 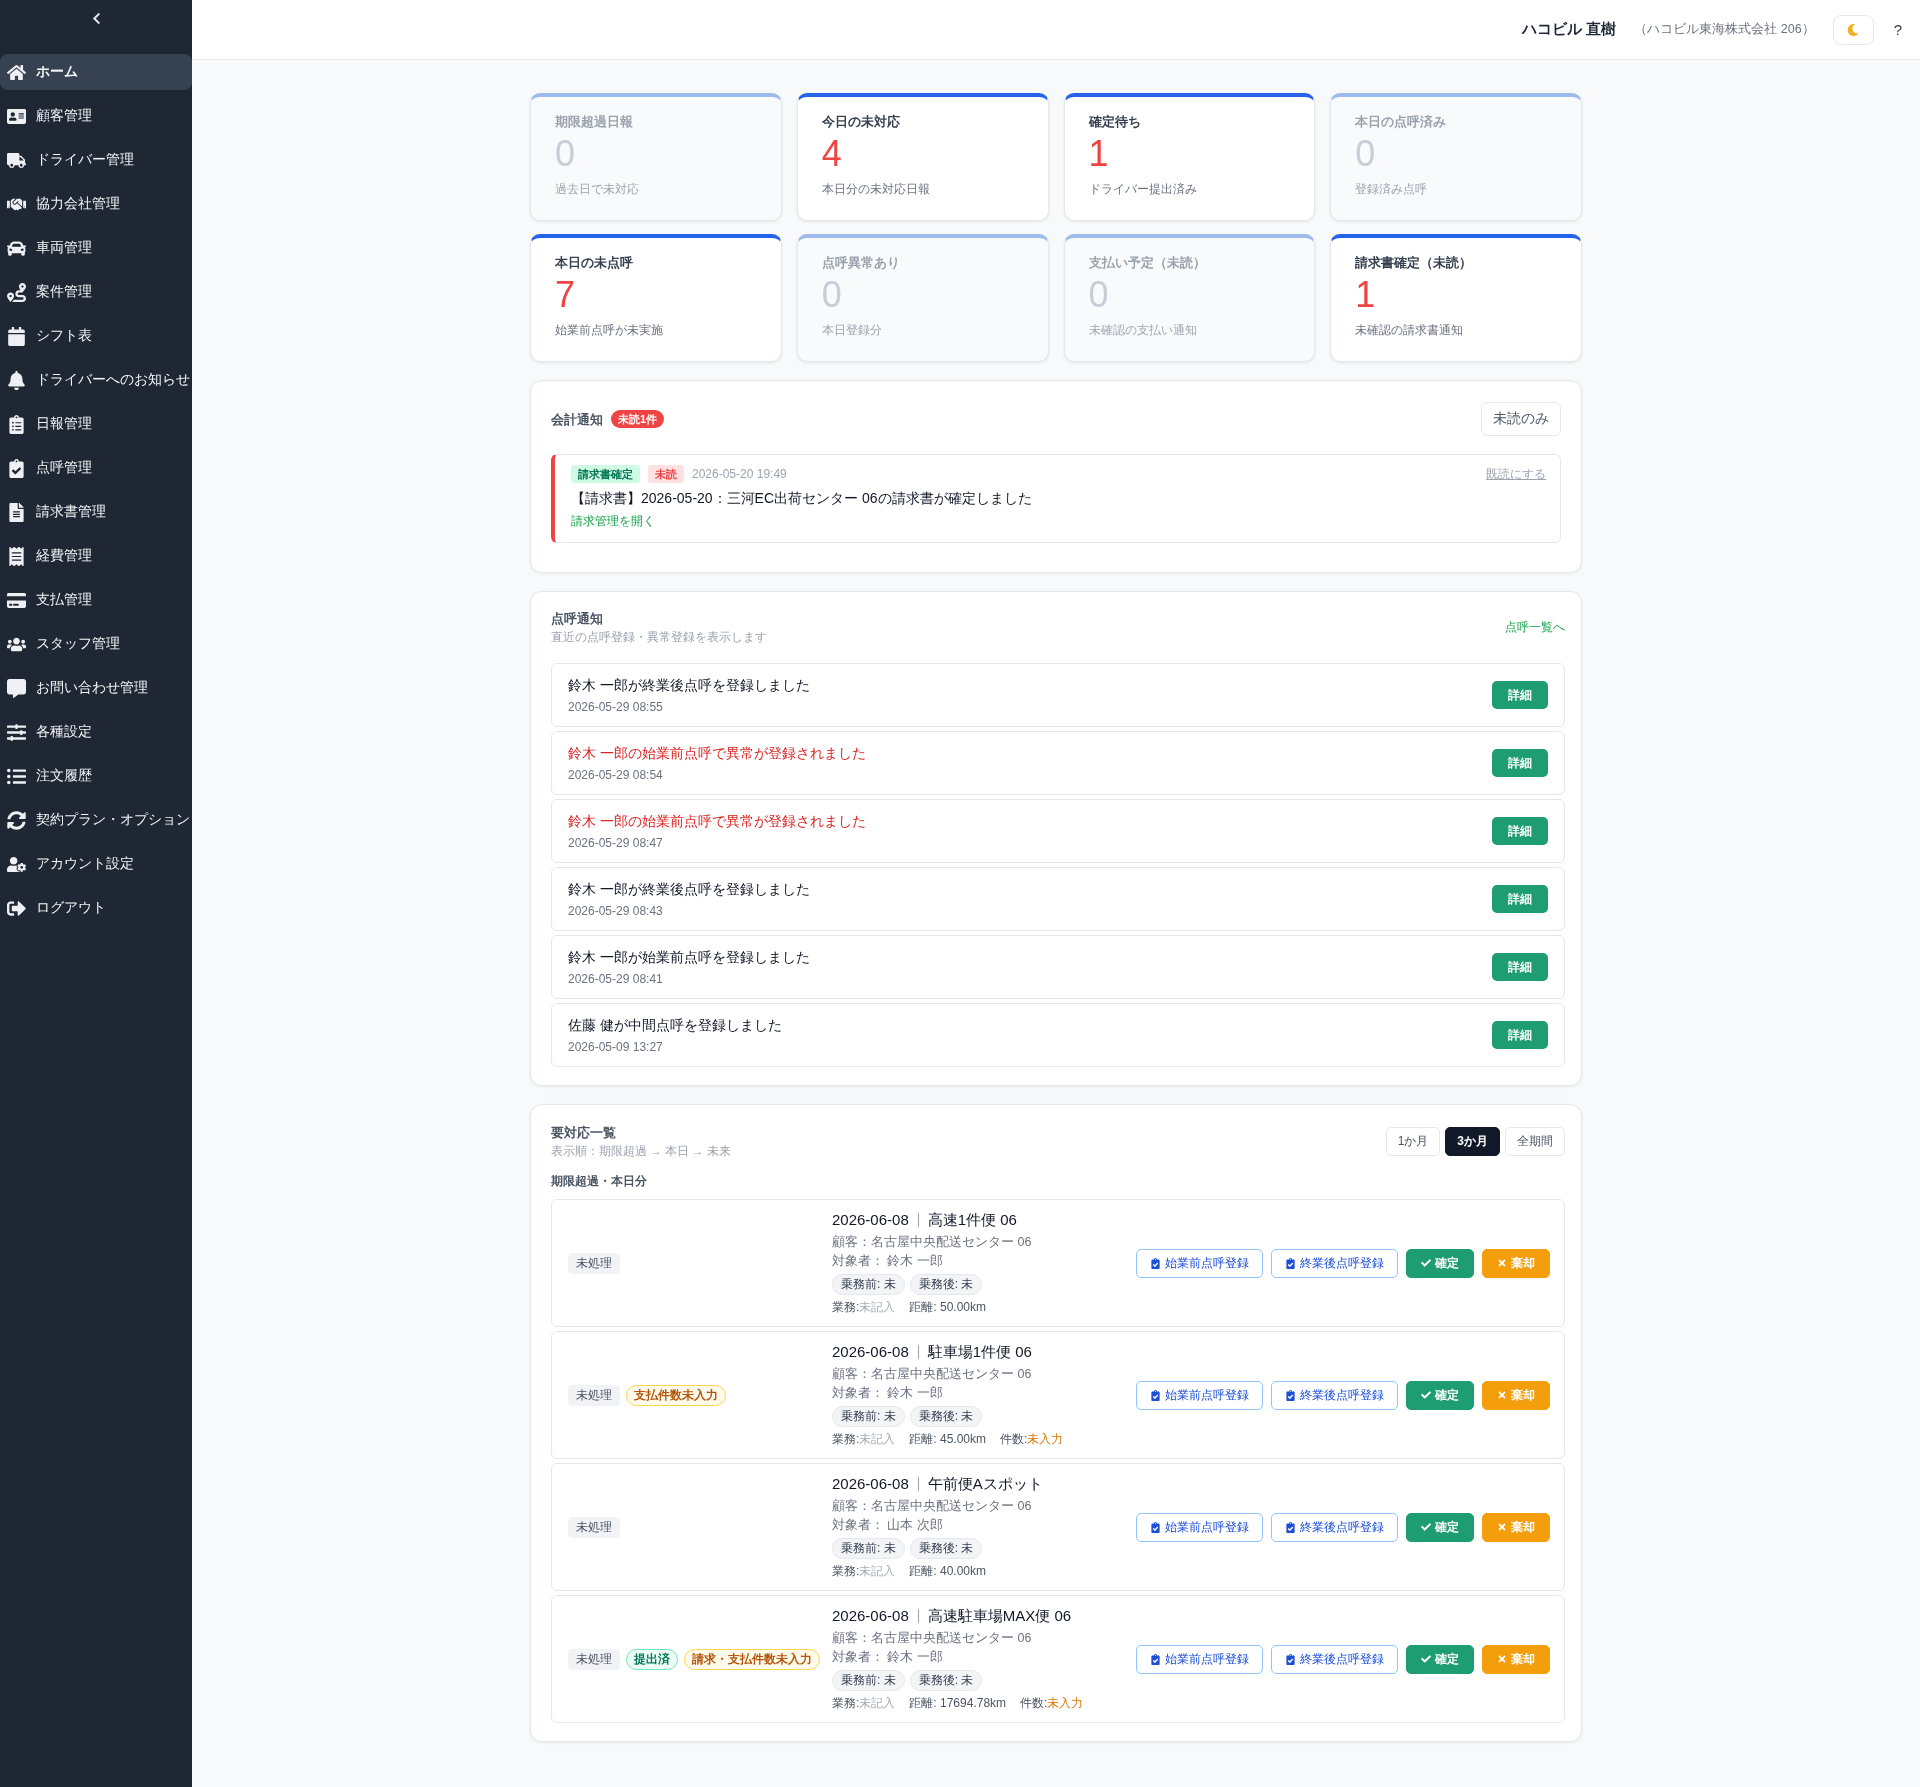 What do you see at coordinates (641, 1151) in the screenshot?
I see `panel-subtitle: 表示順：期限超過 → 本日 → 未来` at bounding box center [641, 1151].